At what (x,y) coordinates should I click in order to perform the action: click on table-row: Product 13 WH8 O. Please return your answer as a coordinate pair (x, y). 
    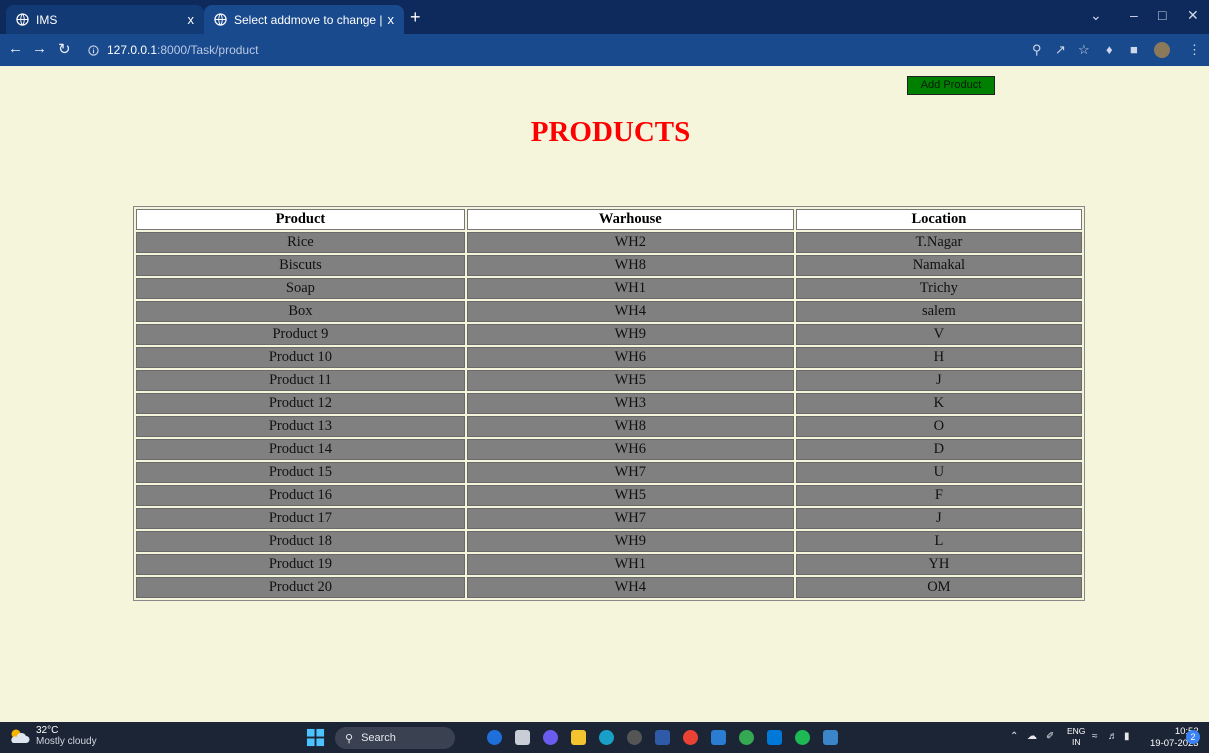
    Looking at the image, I should click on (609, 426).